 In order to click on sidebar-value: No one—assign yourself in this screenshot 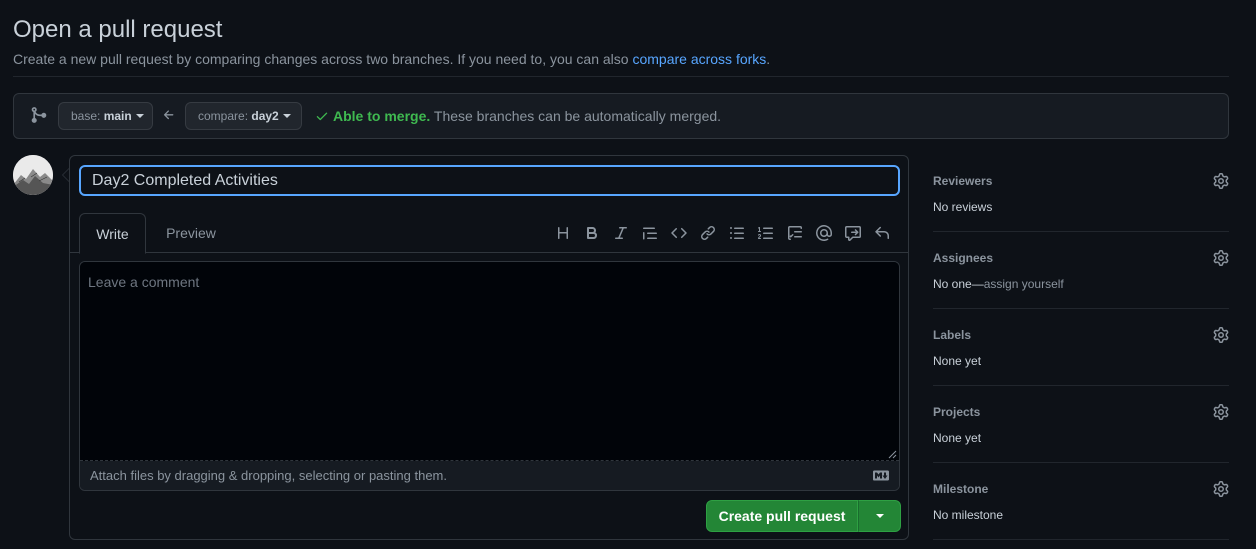, I will do `click(998, 284)`.